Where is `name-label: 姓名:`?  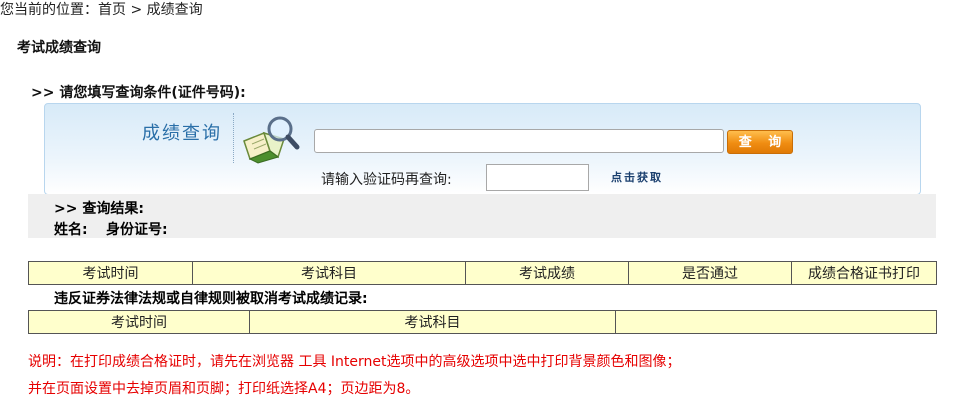 name-label: 姓名: is located at coordinates (71, 230).